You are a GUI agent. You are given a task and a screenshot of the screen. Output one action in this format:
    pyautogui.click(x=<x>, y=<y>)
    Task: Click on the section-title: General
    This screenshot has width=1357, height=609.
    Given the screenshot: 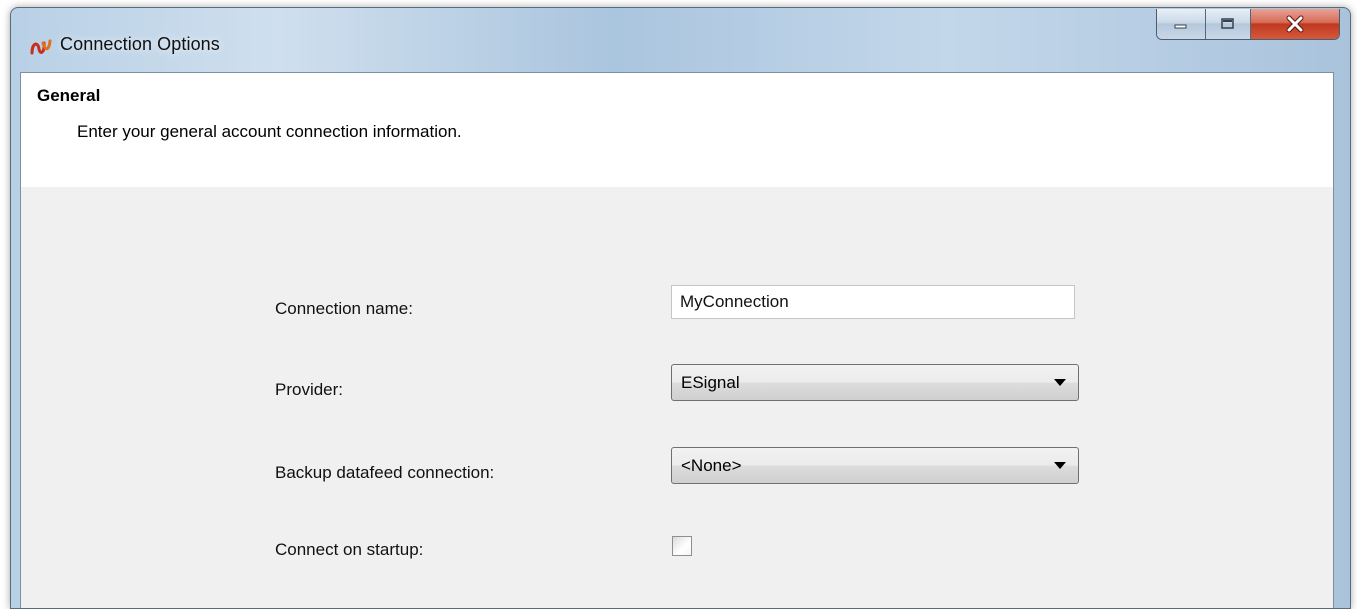 What is the action you would take?
    pyautogui.click(x=69, y=95)
    